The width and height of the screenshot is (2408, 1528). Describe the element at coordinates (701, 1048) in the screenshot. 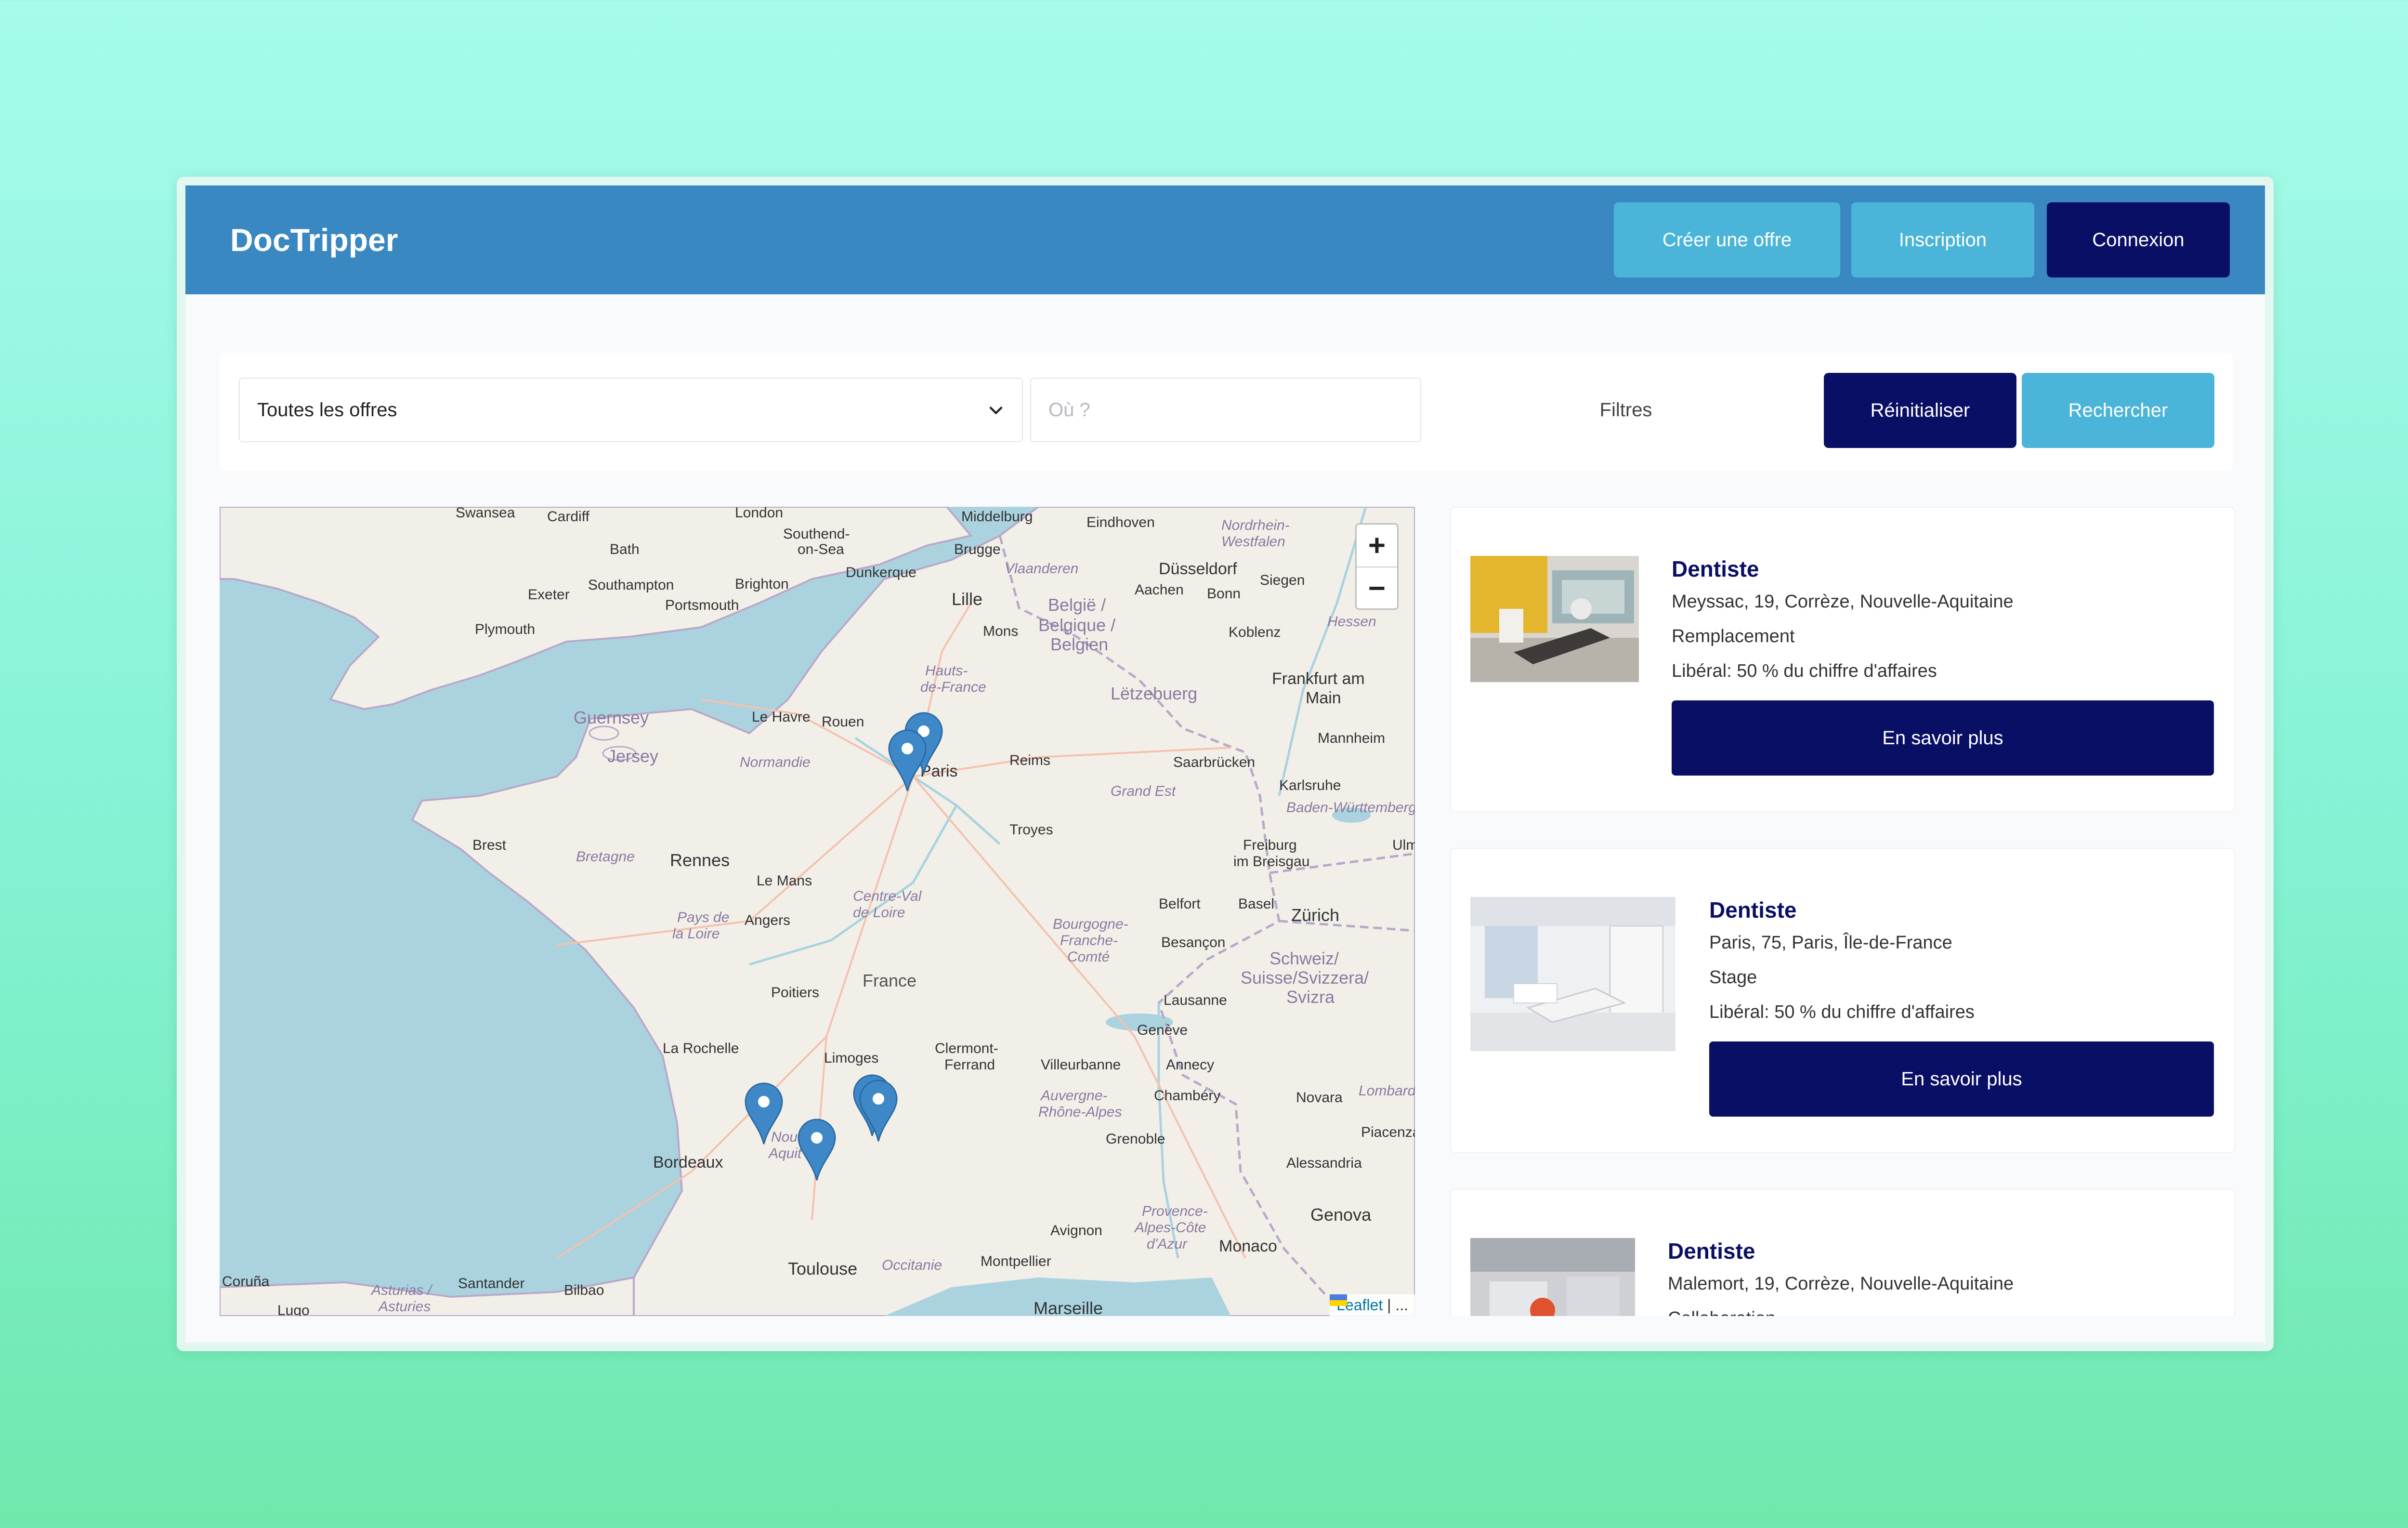

I see `map-label: La Rochelle` at that location.